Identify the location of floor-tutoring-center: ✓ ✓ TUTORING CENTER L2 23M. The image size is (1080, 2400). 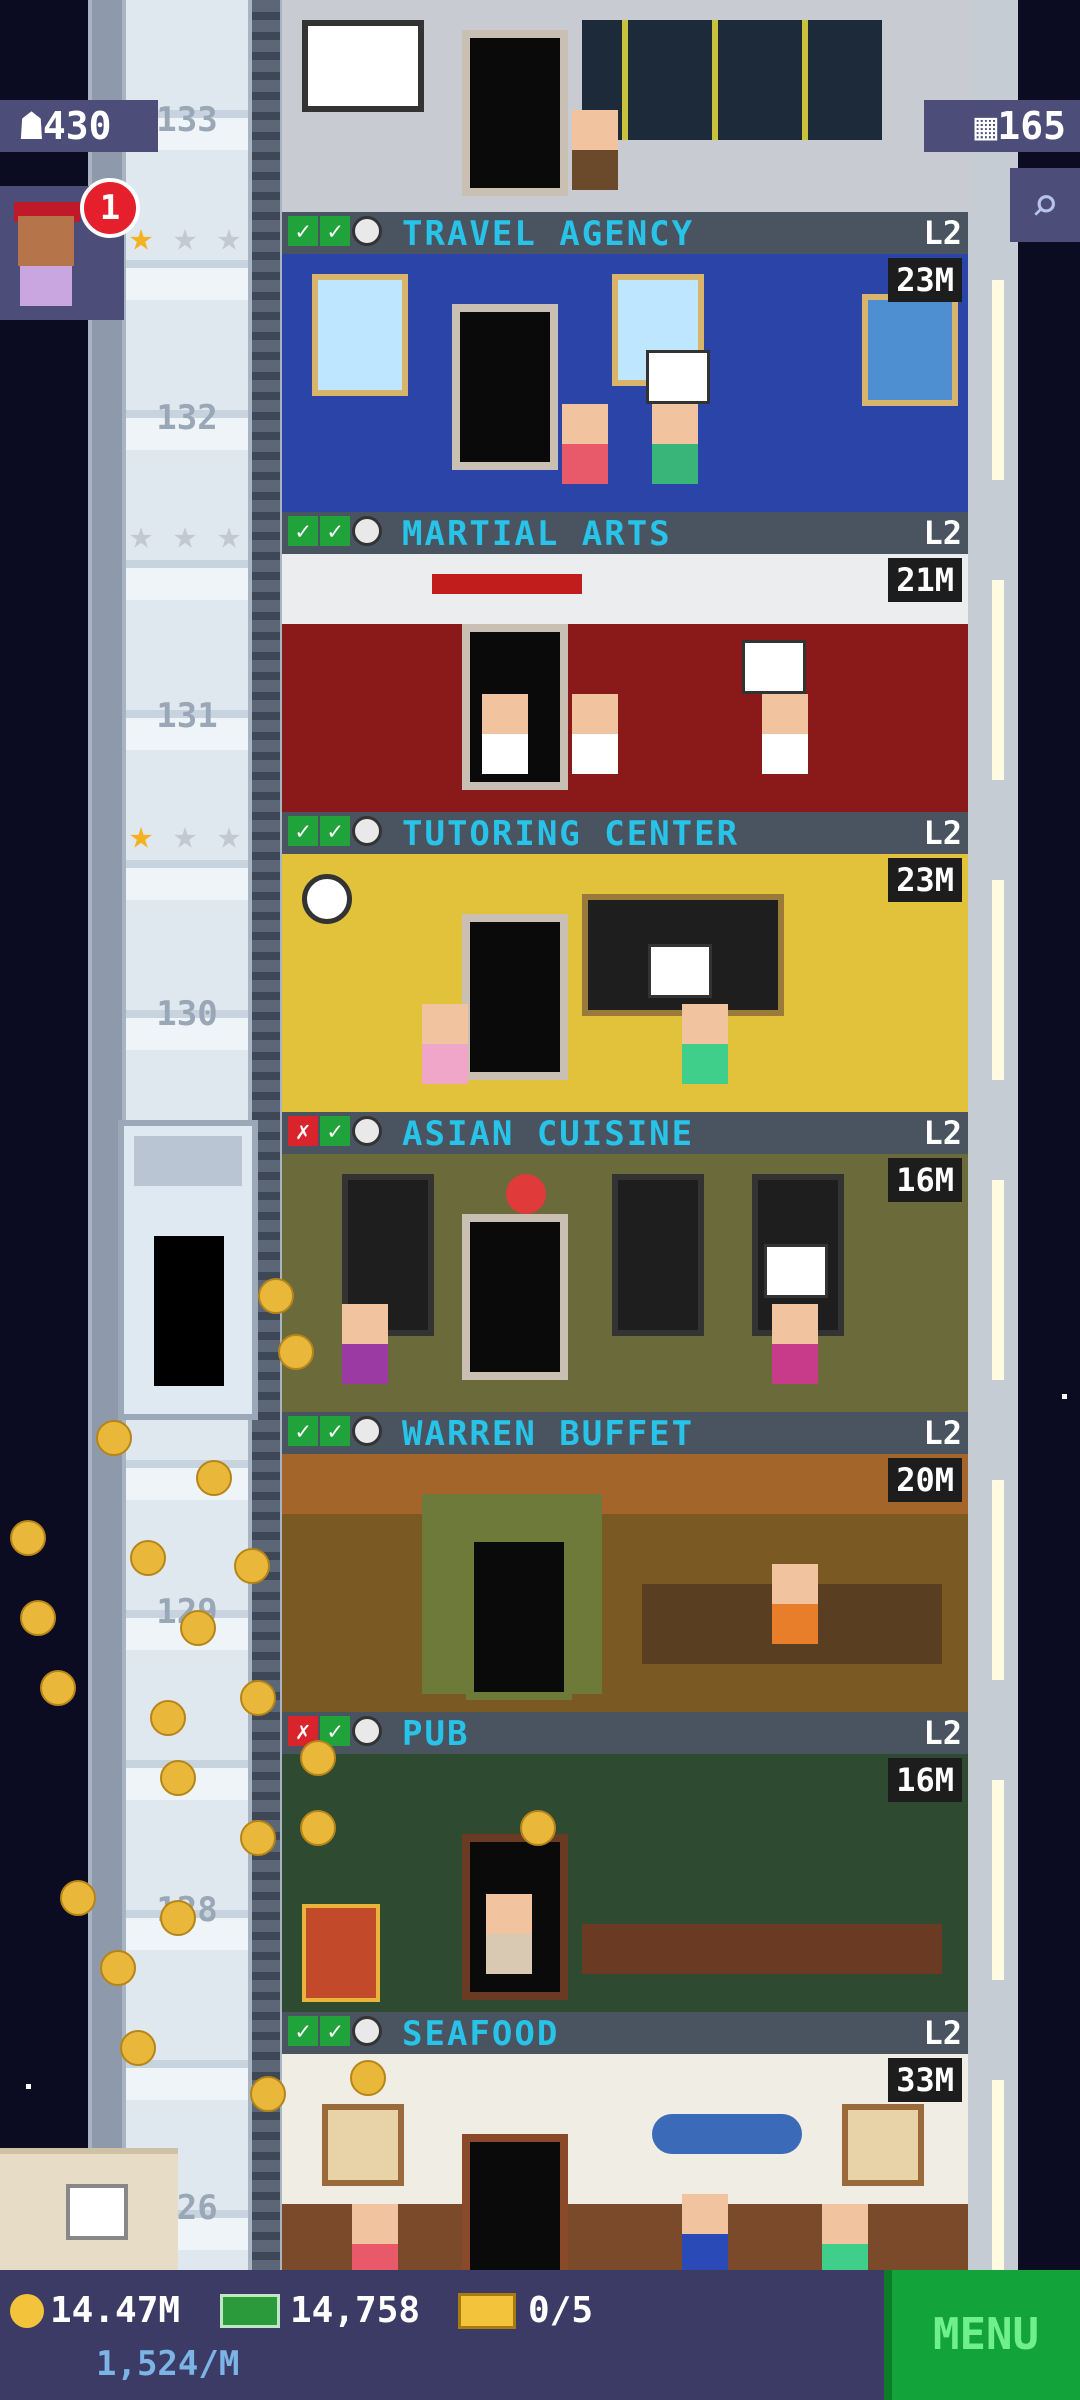
(625, 962).